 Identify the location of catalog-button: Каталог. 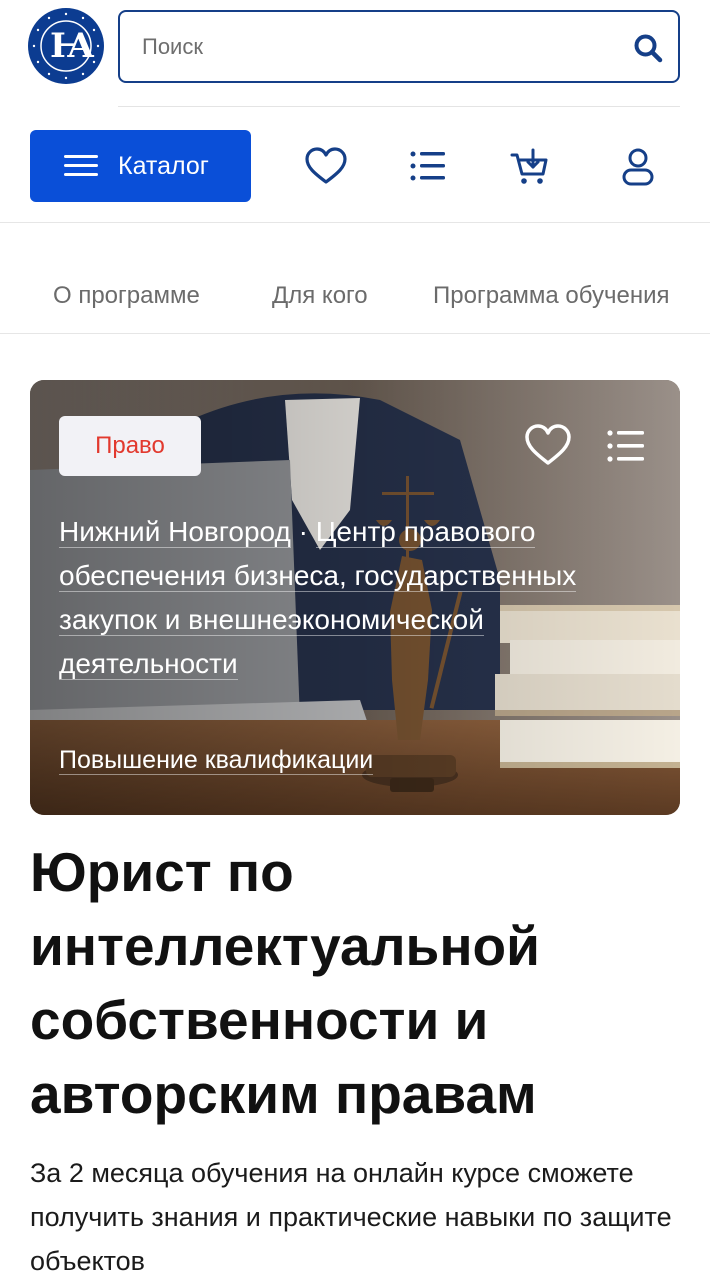
(140, 166).